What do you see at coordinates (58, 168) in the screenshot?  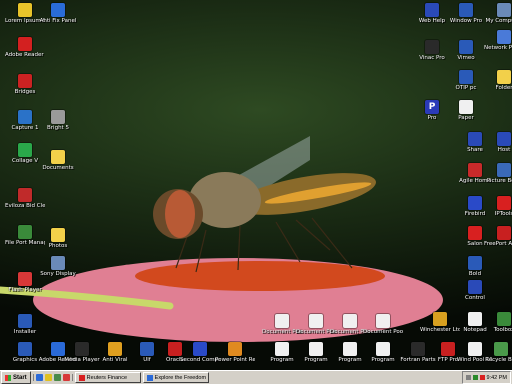 I see `desktop-icon-label: Documents` at bounding box center [58, 168].